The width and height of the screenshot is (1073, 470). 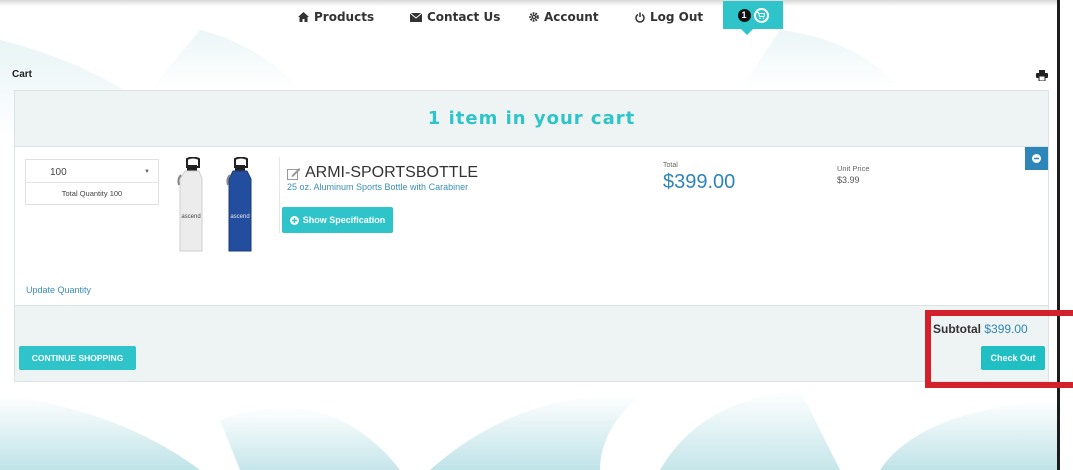 I want to click on top-navigation: Products Contact Us Account Log Out 1, so click(x=528, y=17).